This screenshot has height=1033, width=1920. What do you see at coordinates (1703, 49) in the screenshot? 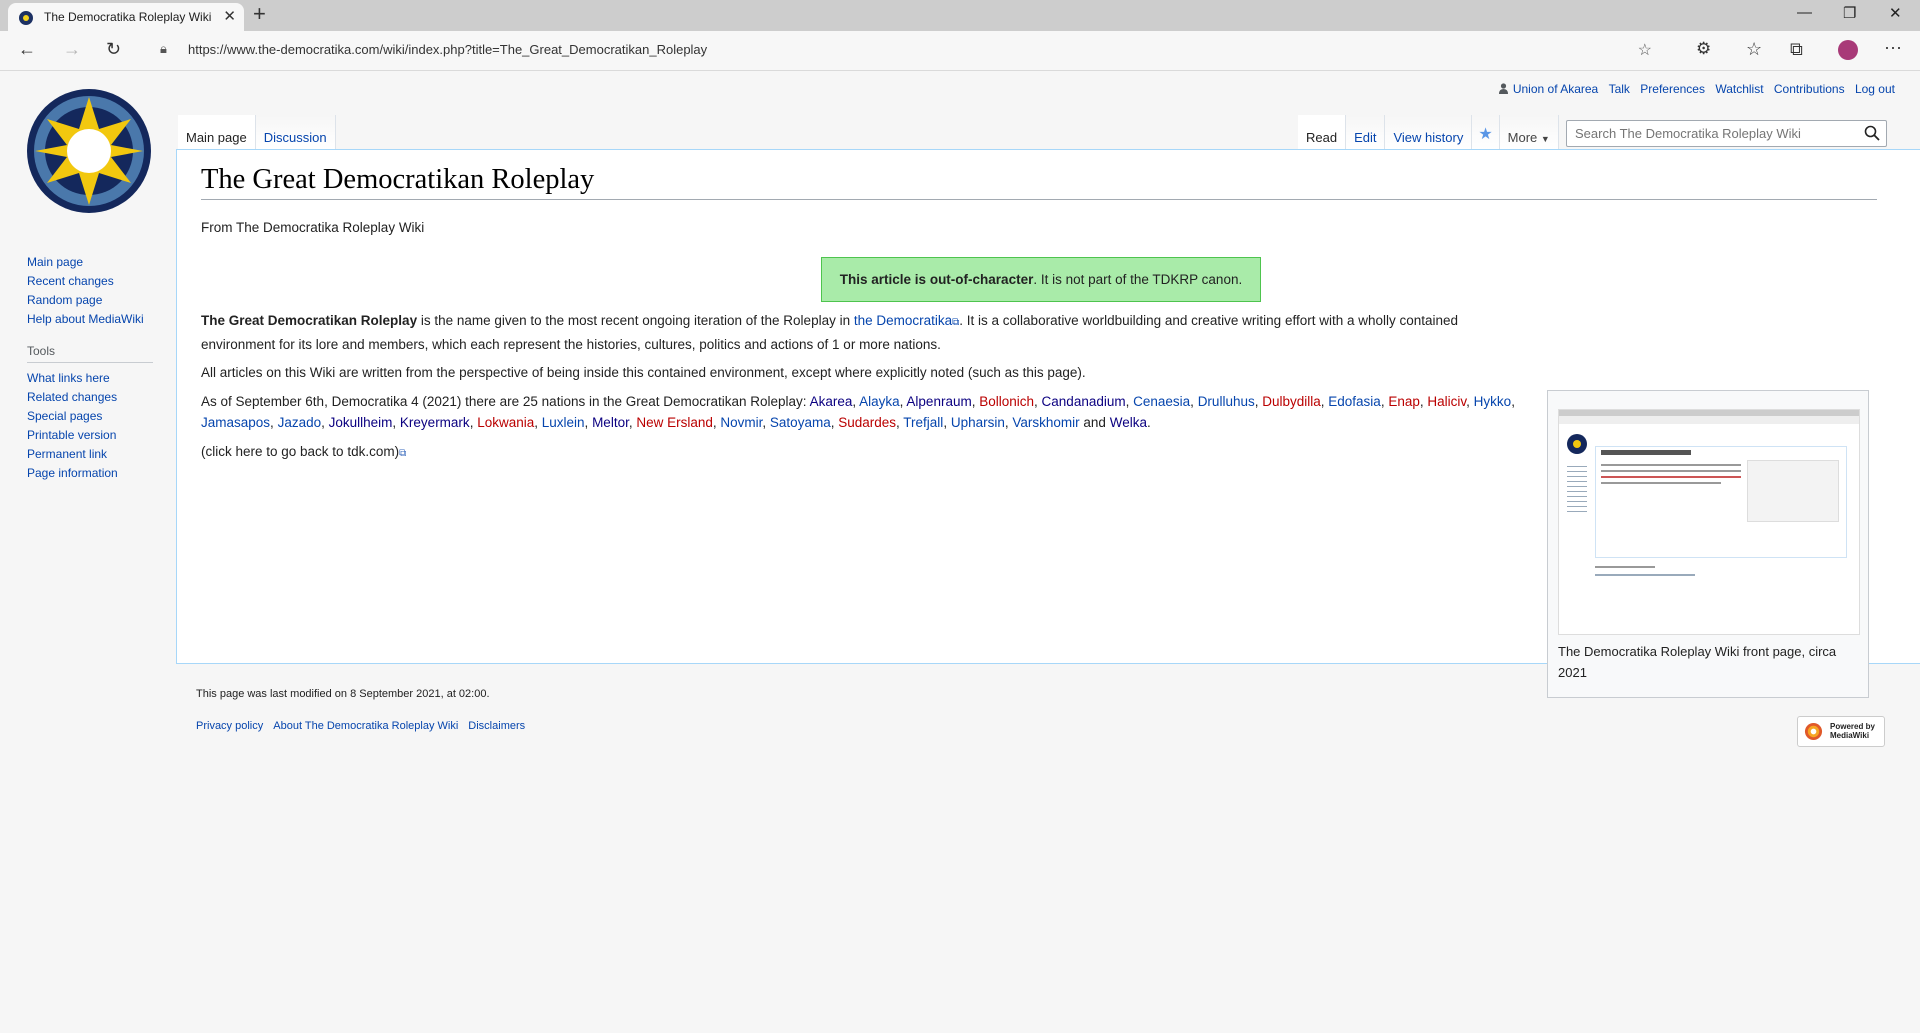
I see `extensions-icon: ⚙` at bounding box center [1703, 49].